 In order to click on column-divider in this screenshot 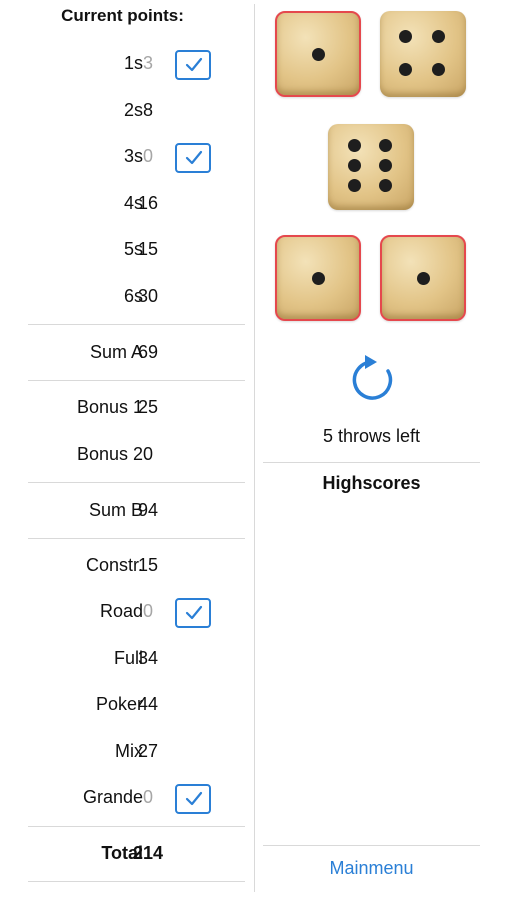, I will do `click(254, 448)`.